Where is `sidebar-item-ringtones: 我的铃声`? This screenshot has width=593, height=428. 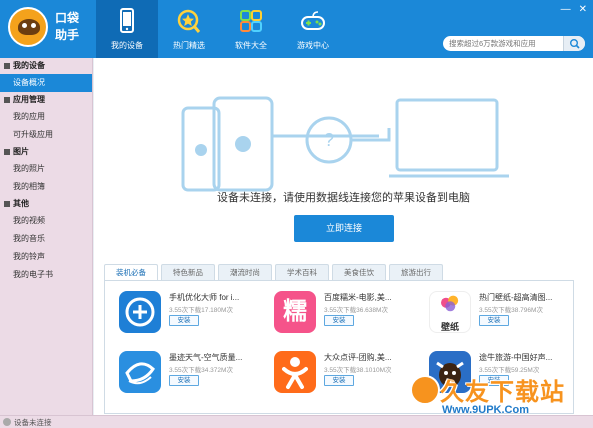
sidebar-item-ringtones: 我的铃声 is located at coordinates (46, 257).